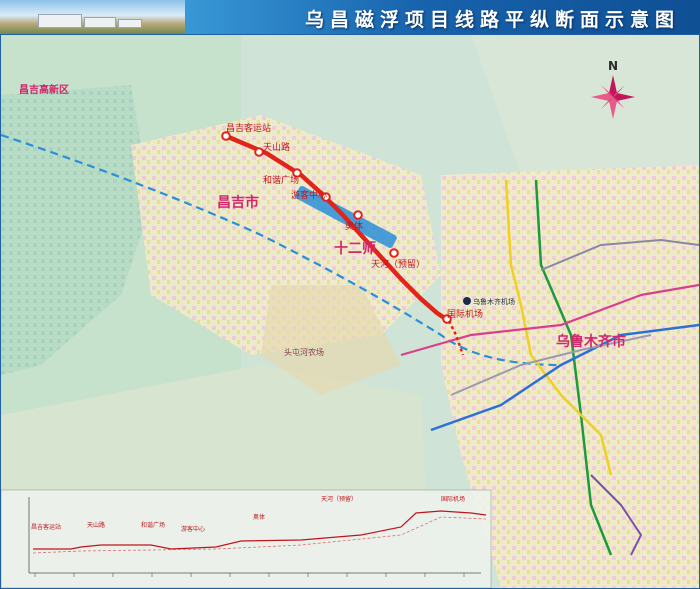 This screenshot has height=589, width=700. I want to click on region-label-urumqi: 乌鲁木齐市, so click(591, 341).